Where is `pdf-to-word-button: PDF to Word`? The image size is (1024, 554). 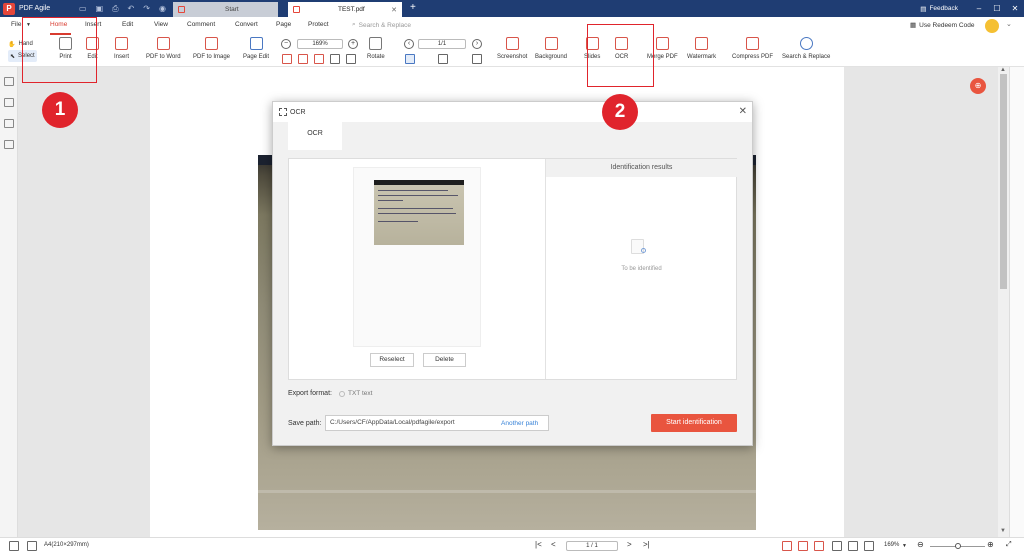
pdf-to-word-button: PDF to Word is located at coordinates (163, 48).